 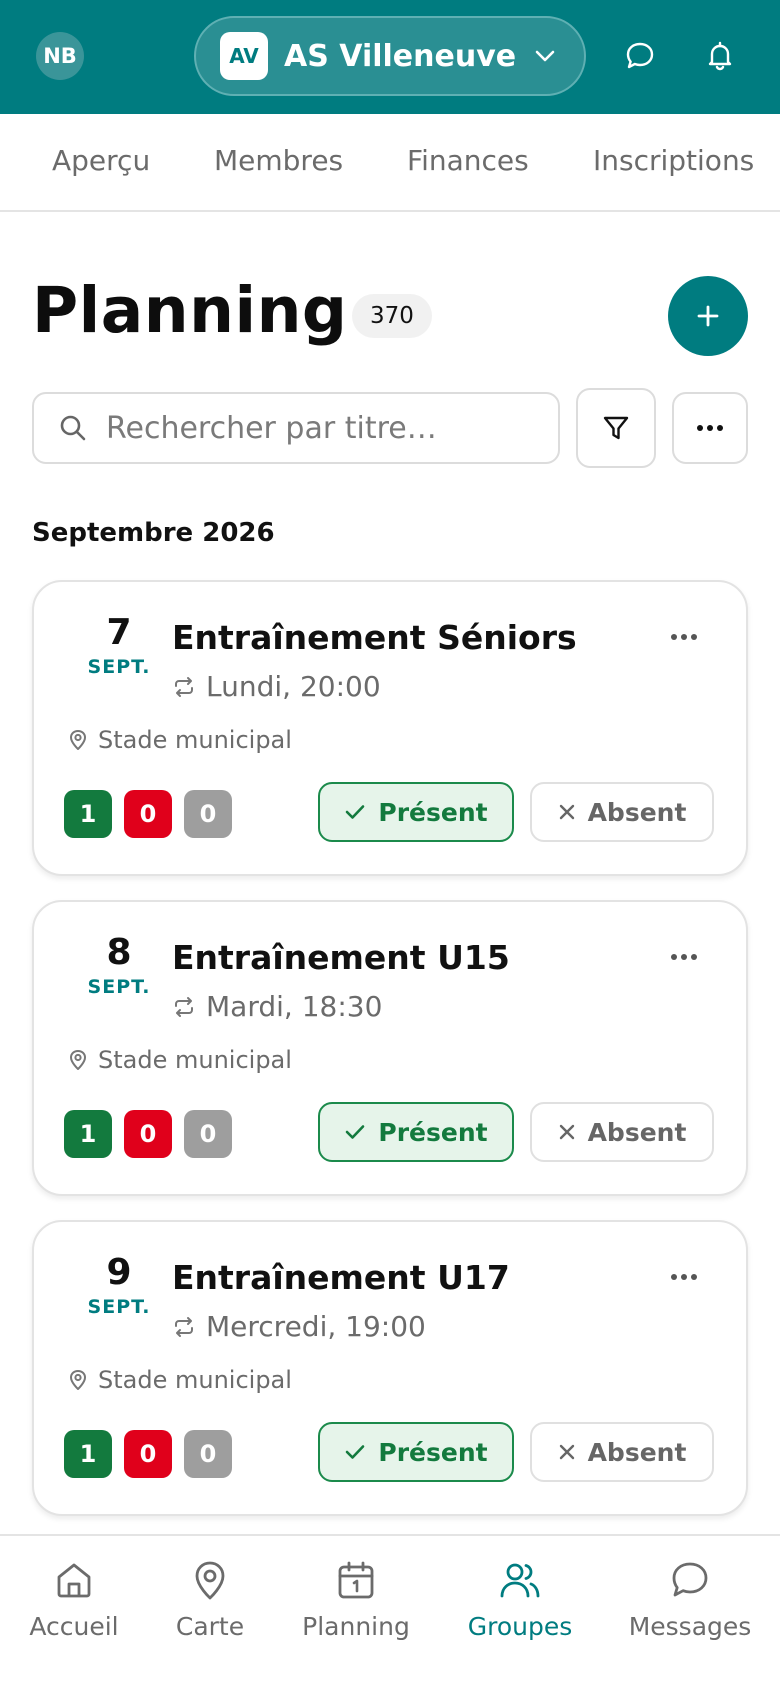 I want to click on org-switcher: AV AS Villeneuve, so click(x=390, y=56).